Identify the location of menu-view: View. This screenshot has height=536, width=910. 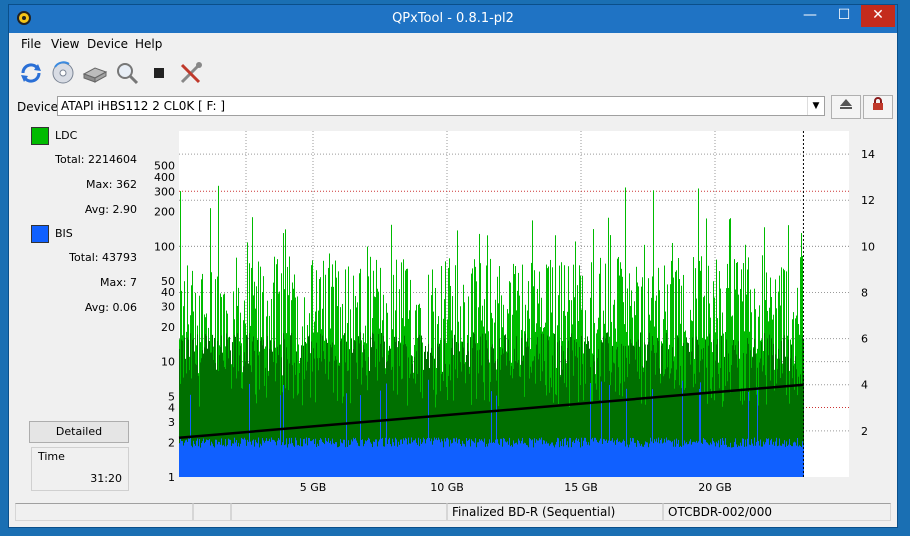
(65, 44).